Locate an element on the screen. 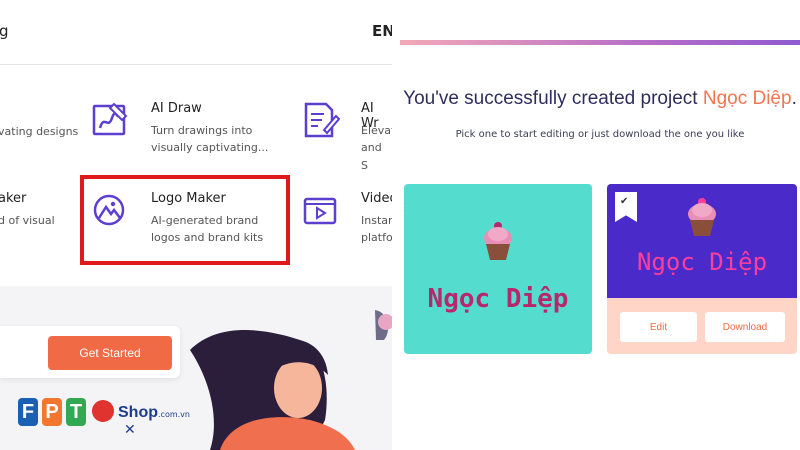  menu-item-desc-line1: Elevat is located at coordinates (376, 130).